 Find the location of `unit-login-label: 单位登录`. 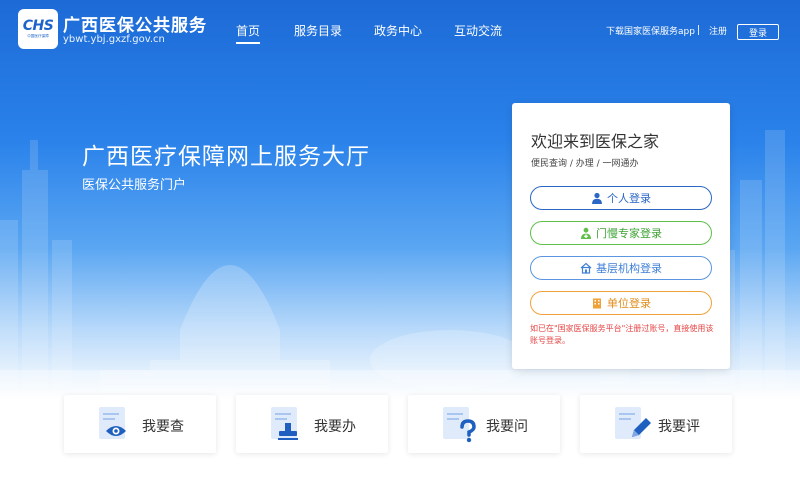

unit-login-label: 单位登录 is located at coordinates (629, 303).